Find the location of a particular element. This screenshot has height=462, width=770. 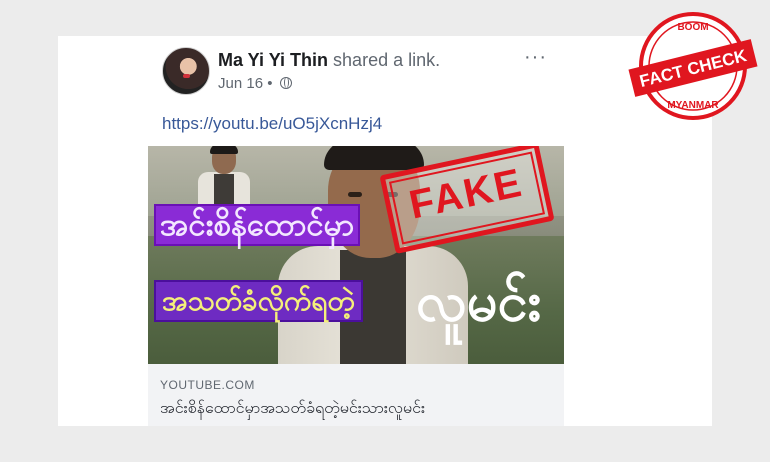

thumbnail-person-small is located at coordinates (224, 179).